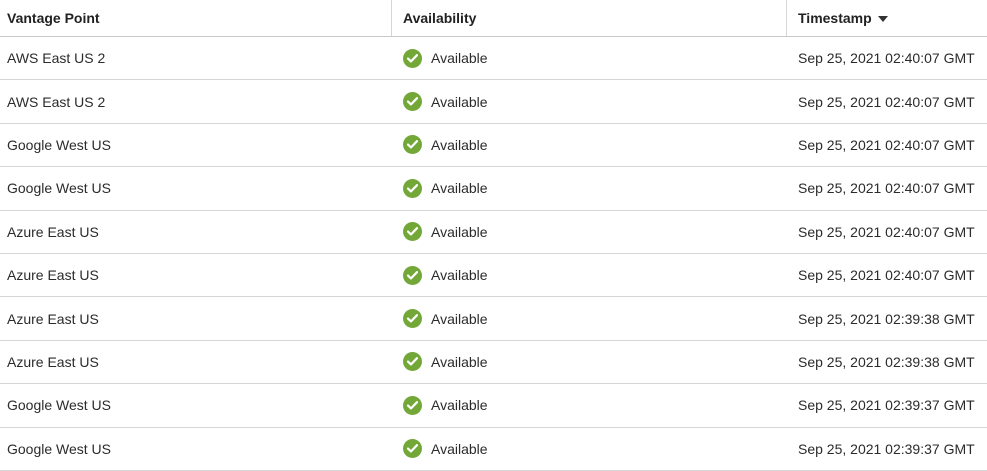 This screenshot has width=987, height=471. What do you see at coordinates (882, 18) in the screenshot?
I see `caret-down-icon` at bounding box center [882, 18].